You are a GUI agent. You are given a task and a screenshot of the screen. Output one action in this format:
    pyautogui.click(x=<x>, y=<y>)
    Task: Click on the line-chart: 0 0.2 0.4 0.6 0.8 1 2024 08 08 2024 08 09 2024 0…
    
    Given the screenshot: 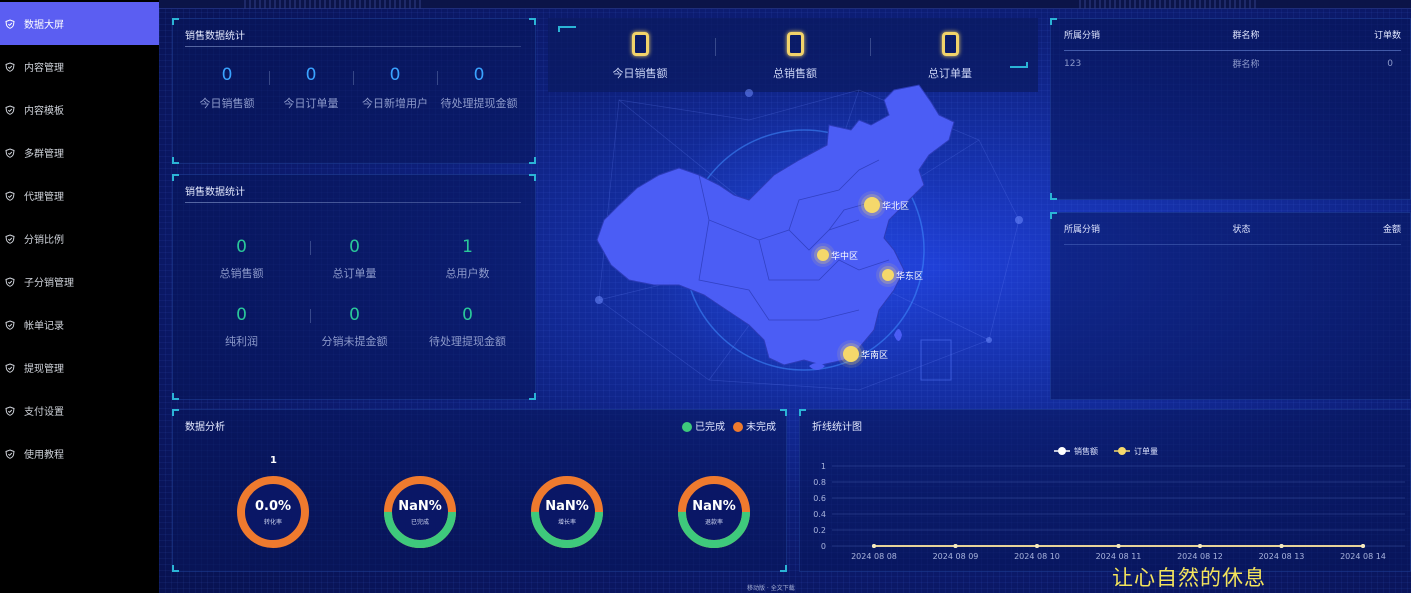 What is the action you would take?
    pyautogui.click(x=1109, y=503)
    